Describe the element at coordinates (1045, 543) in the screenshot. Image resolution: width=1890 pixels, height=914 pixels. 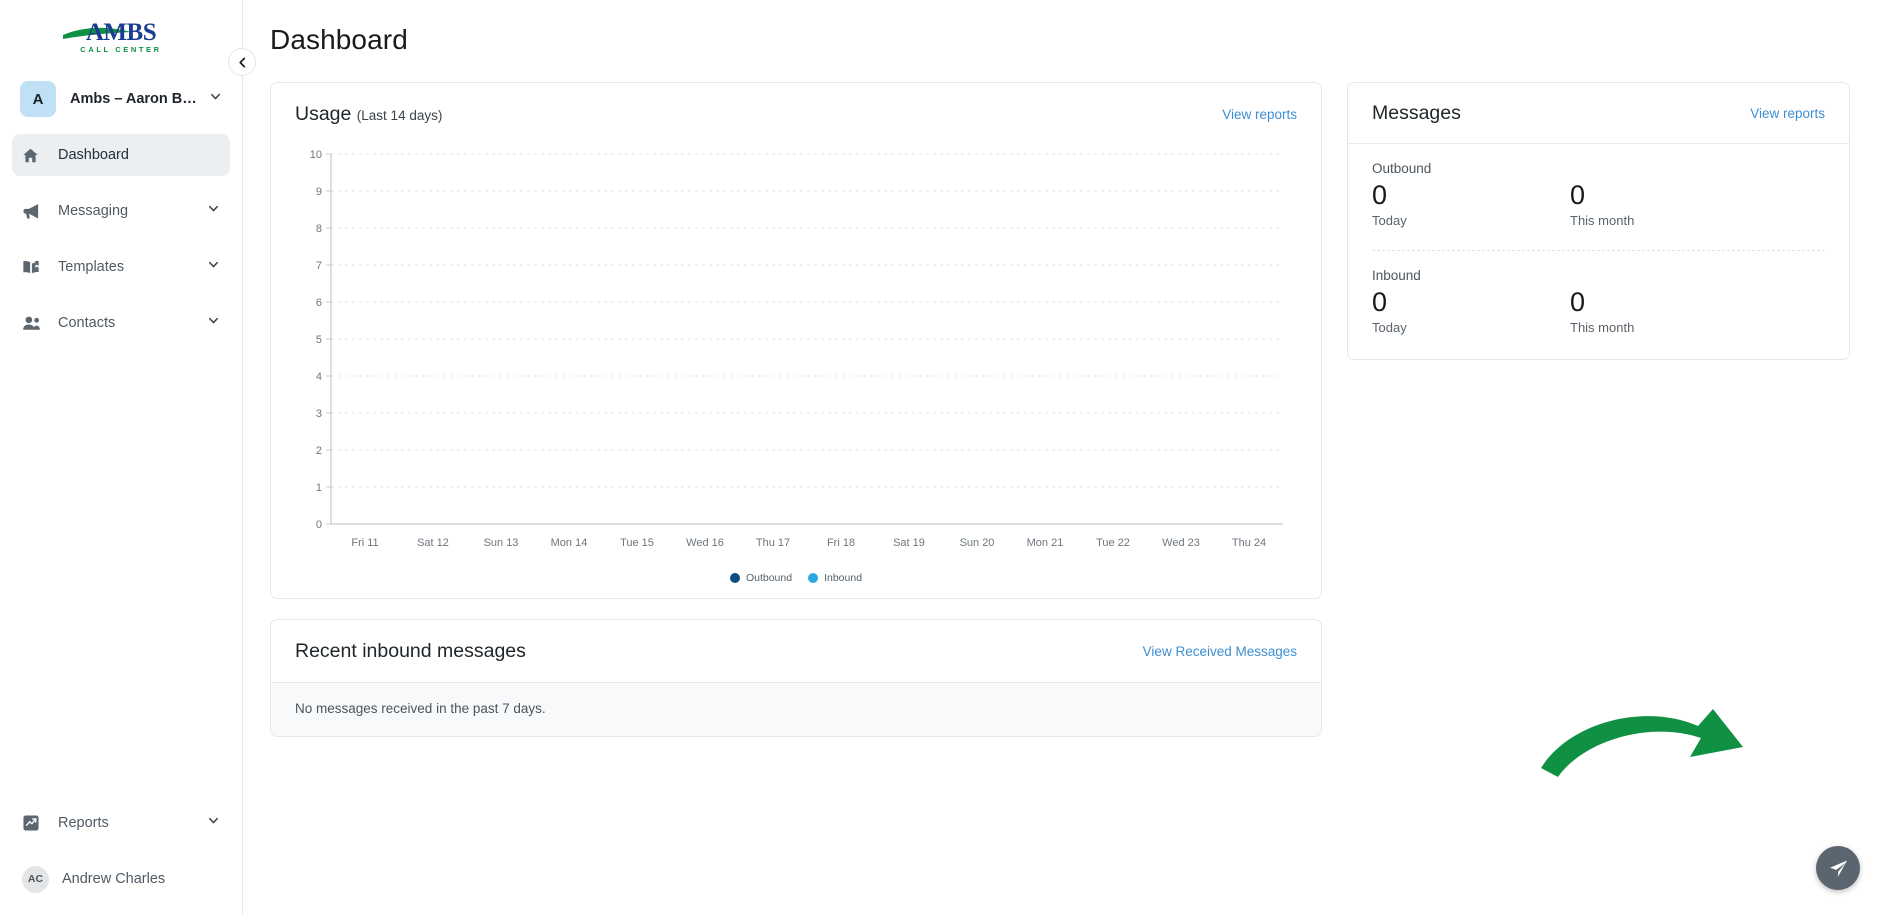
I see `svg-text: Mon 21` at that location.